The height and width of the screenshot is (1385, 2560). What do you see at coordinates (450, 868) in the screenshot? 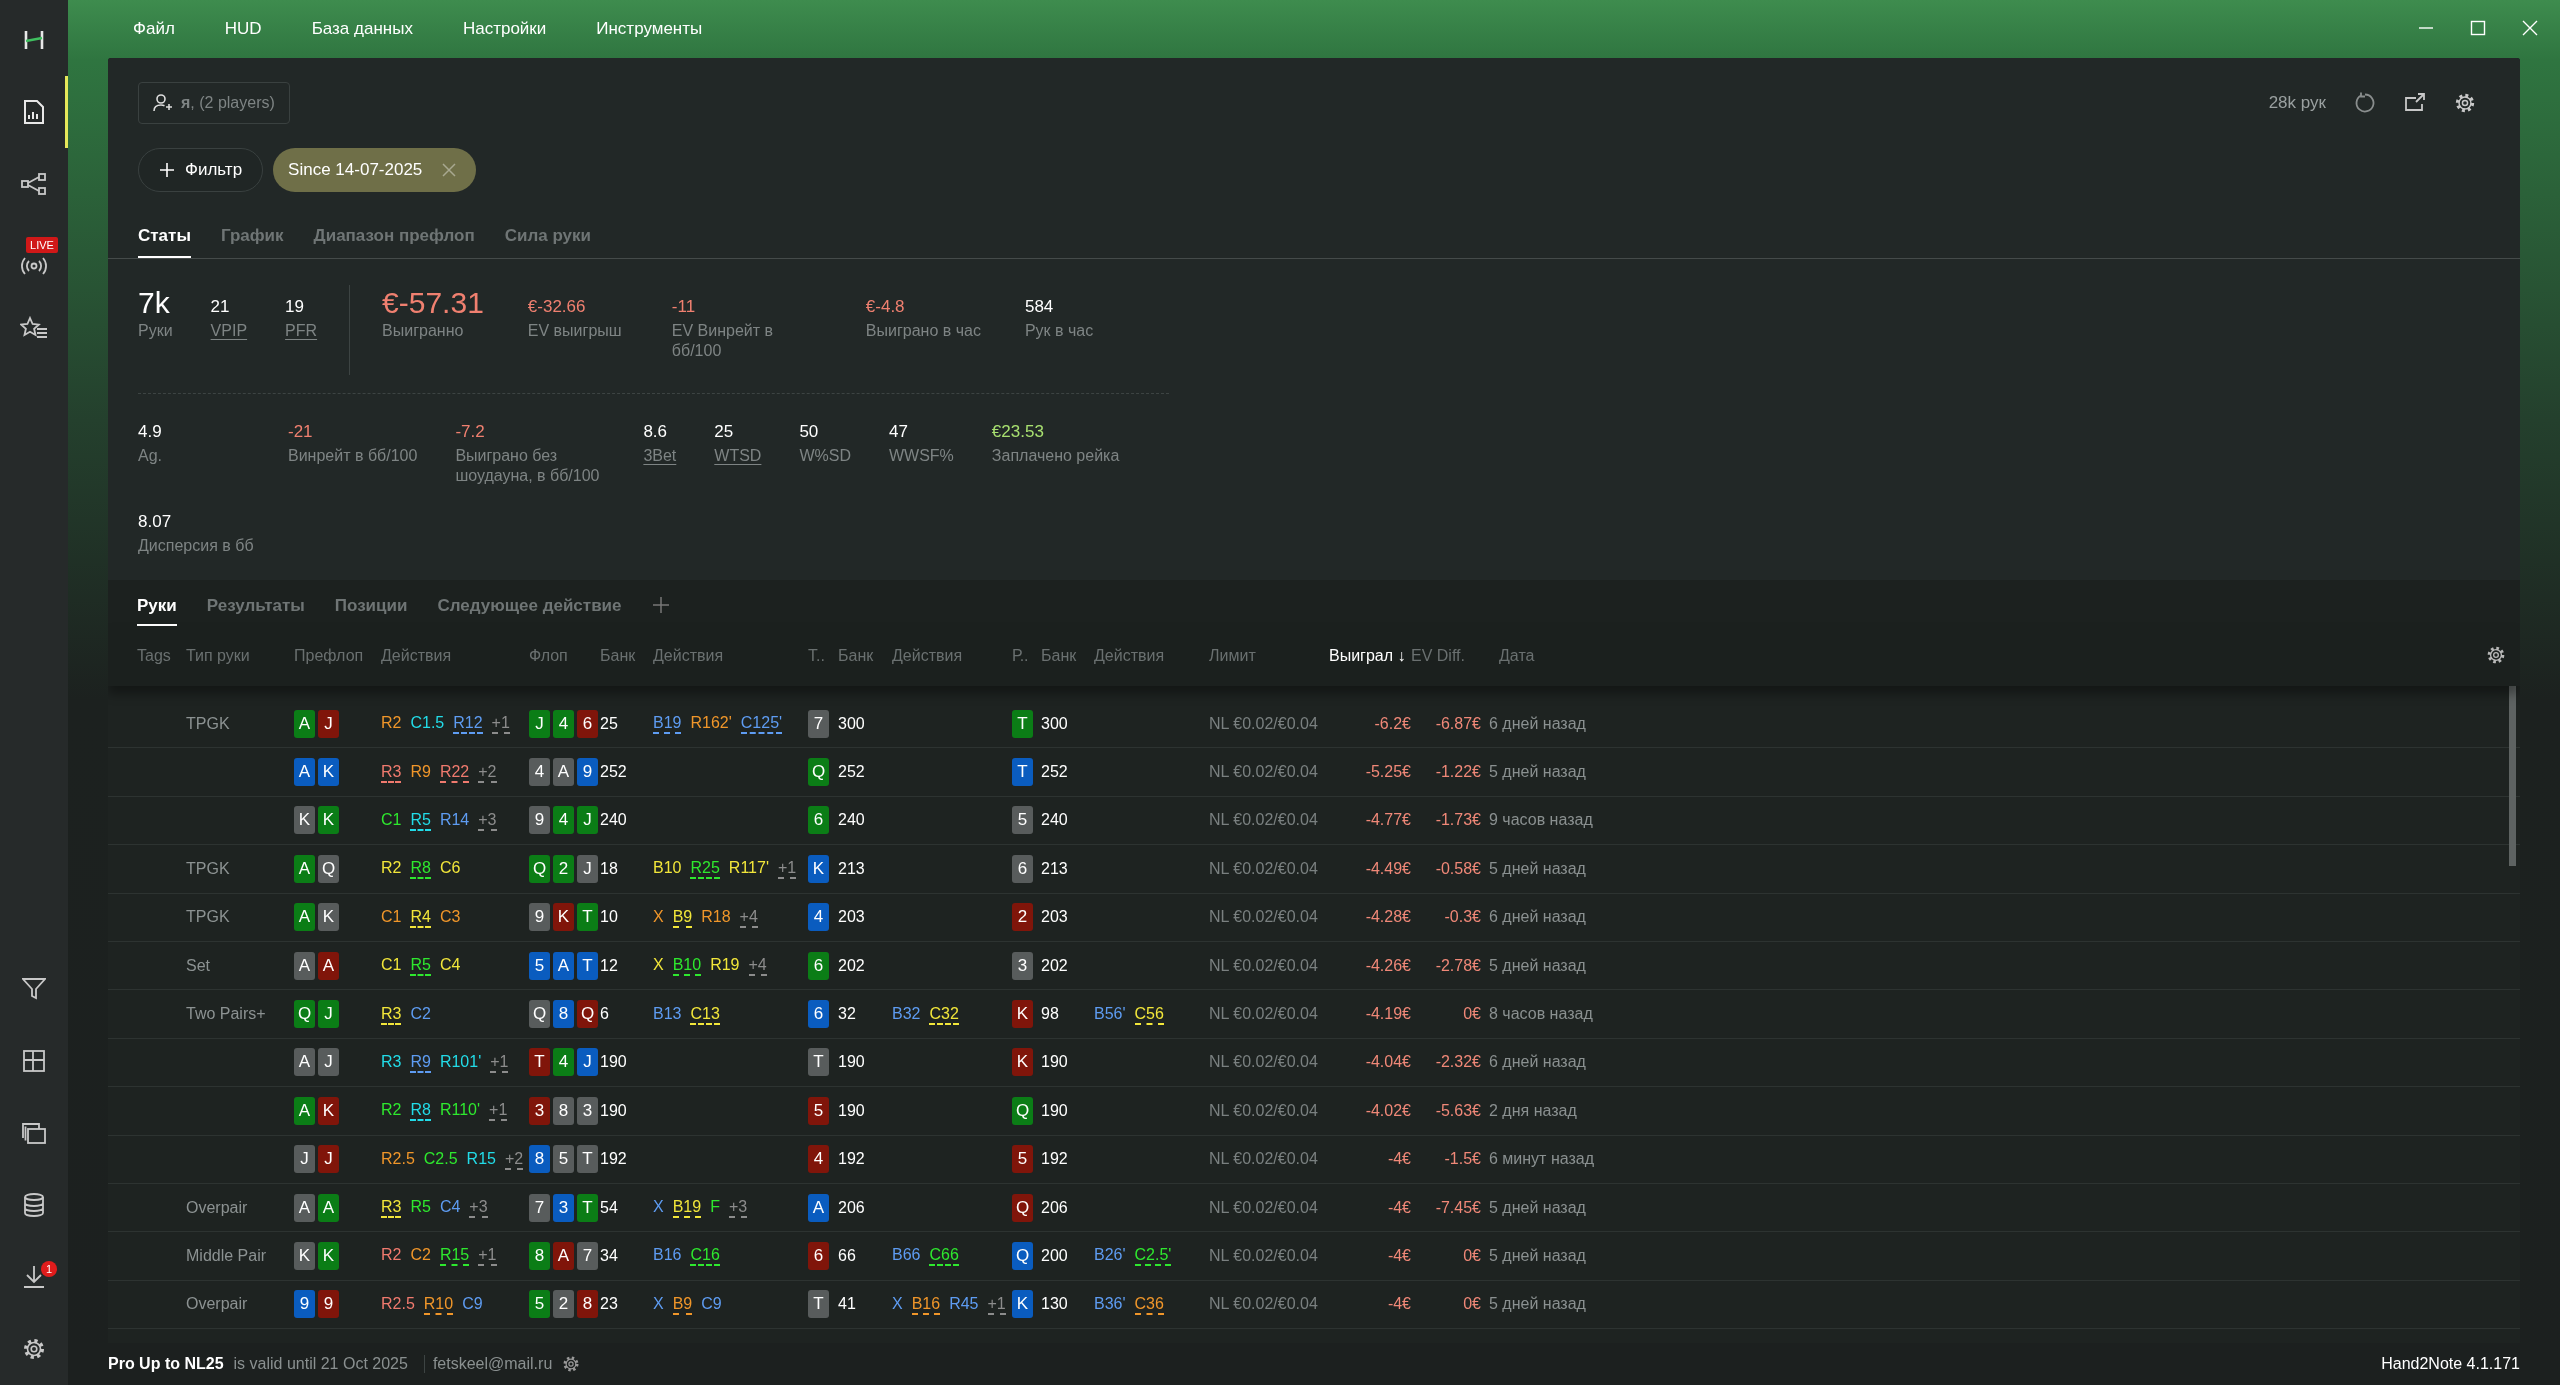
I see `action-label: C6` at bounding box center [450, 868].